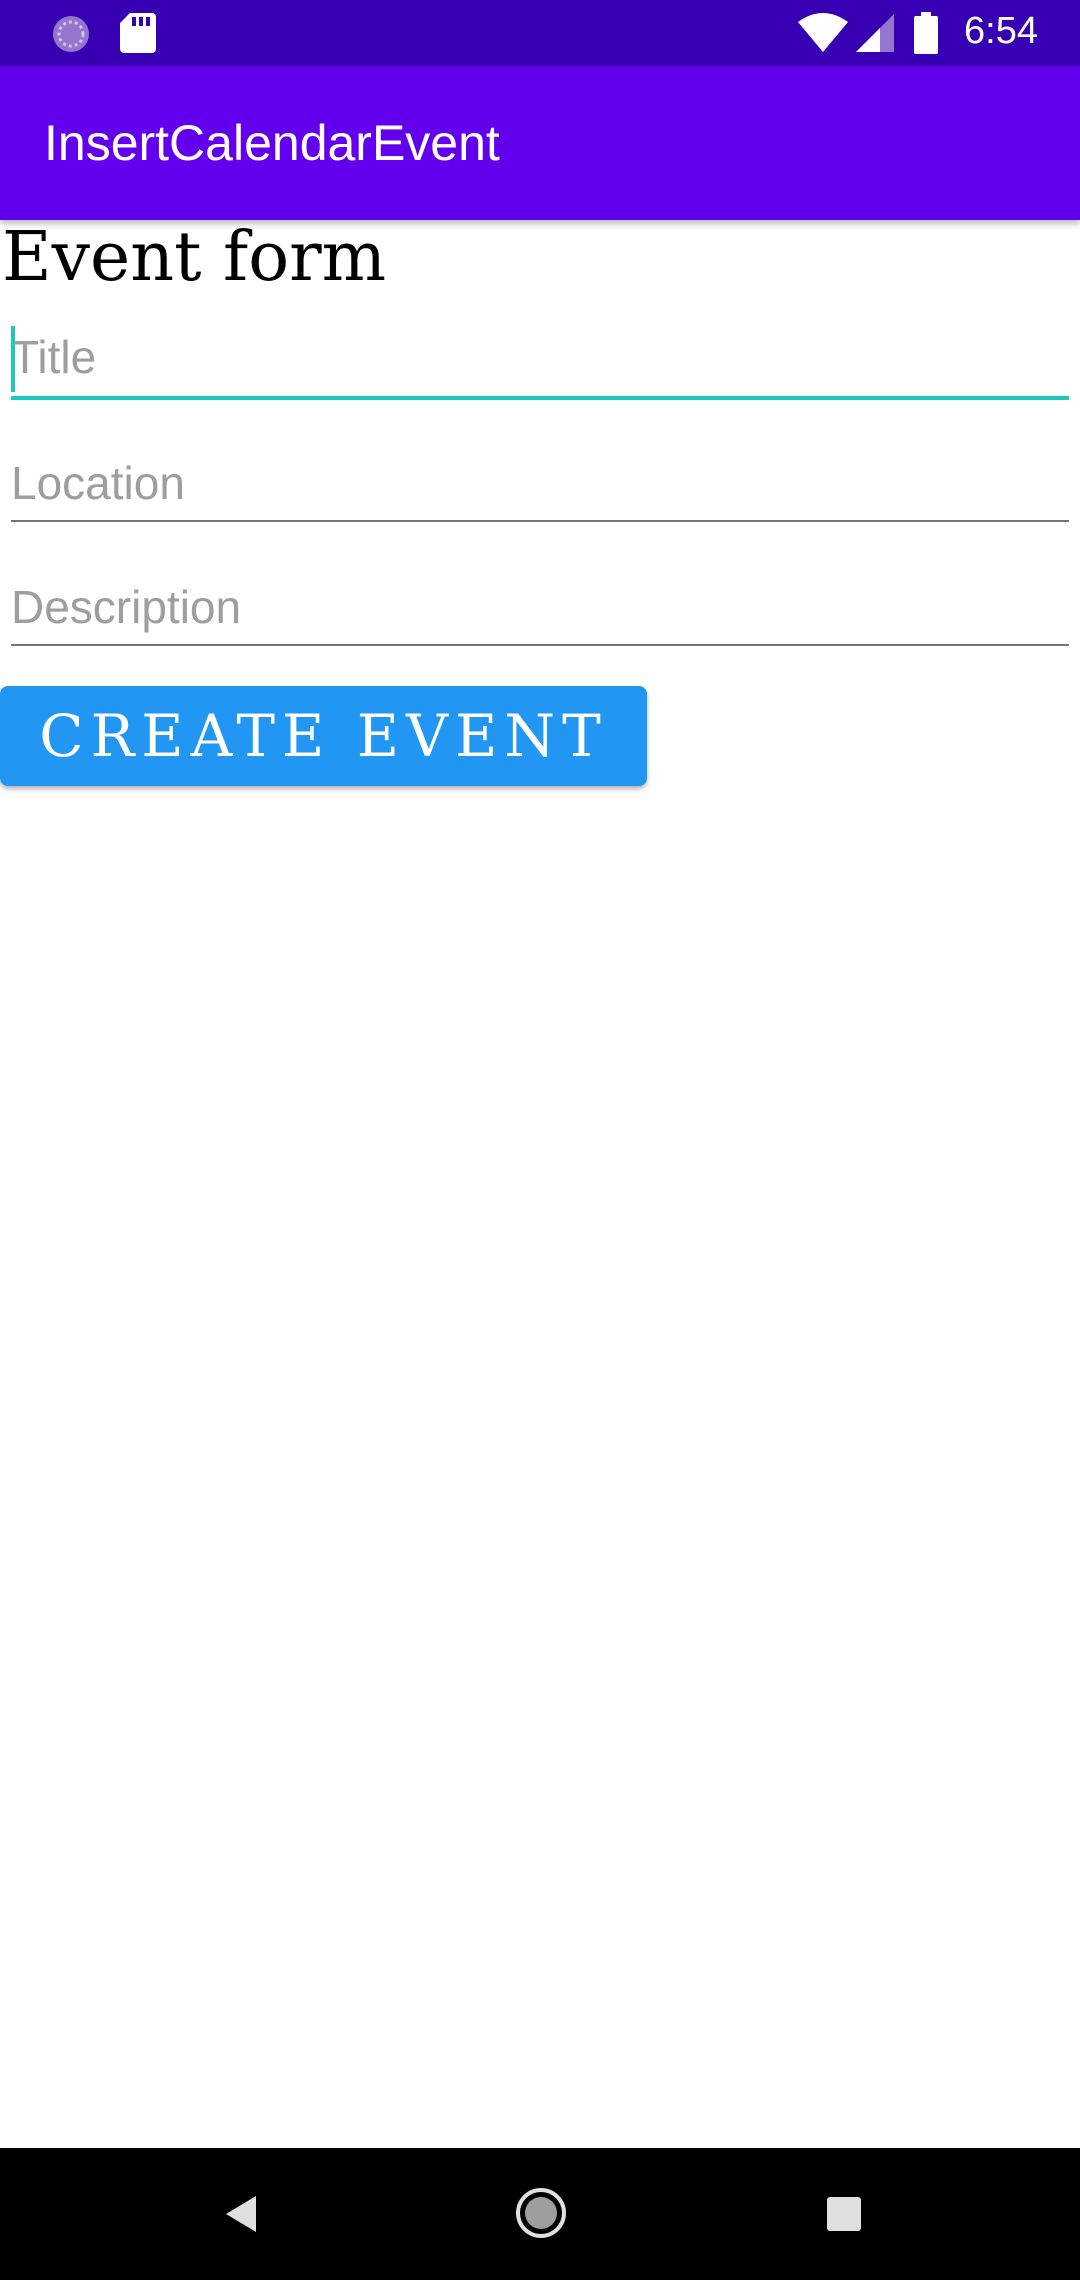  Describe the element at coordinates (540, 398) in the screenshot. I see `title-underline` at that location.